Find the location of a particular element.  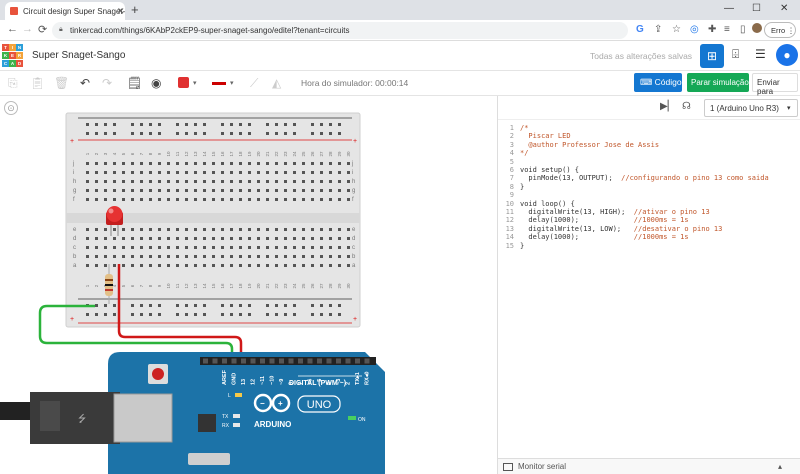

circuit-view-button: ⊞ is located at coordinates (712, 56).